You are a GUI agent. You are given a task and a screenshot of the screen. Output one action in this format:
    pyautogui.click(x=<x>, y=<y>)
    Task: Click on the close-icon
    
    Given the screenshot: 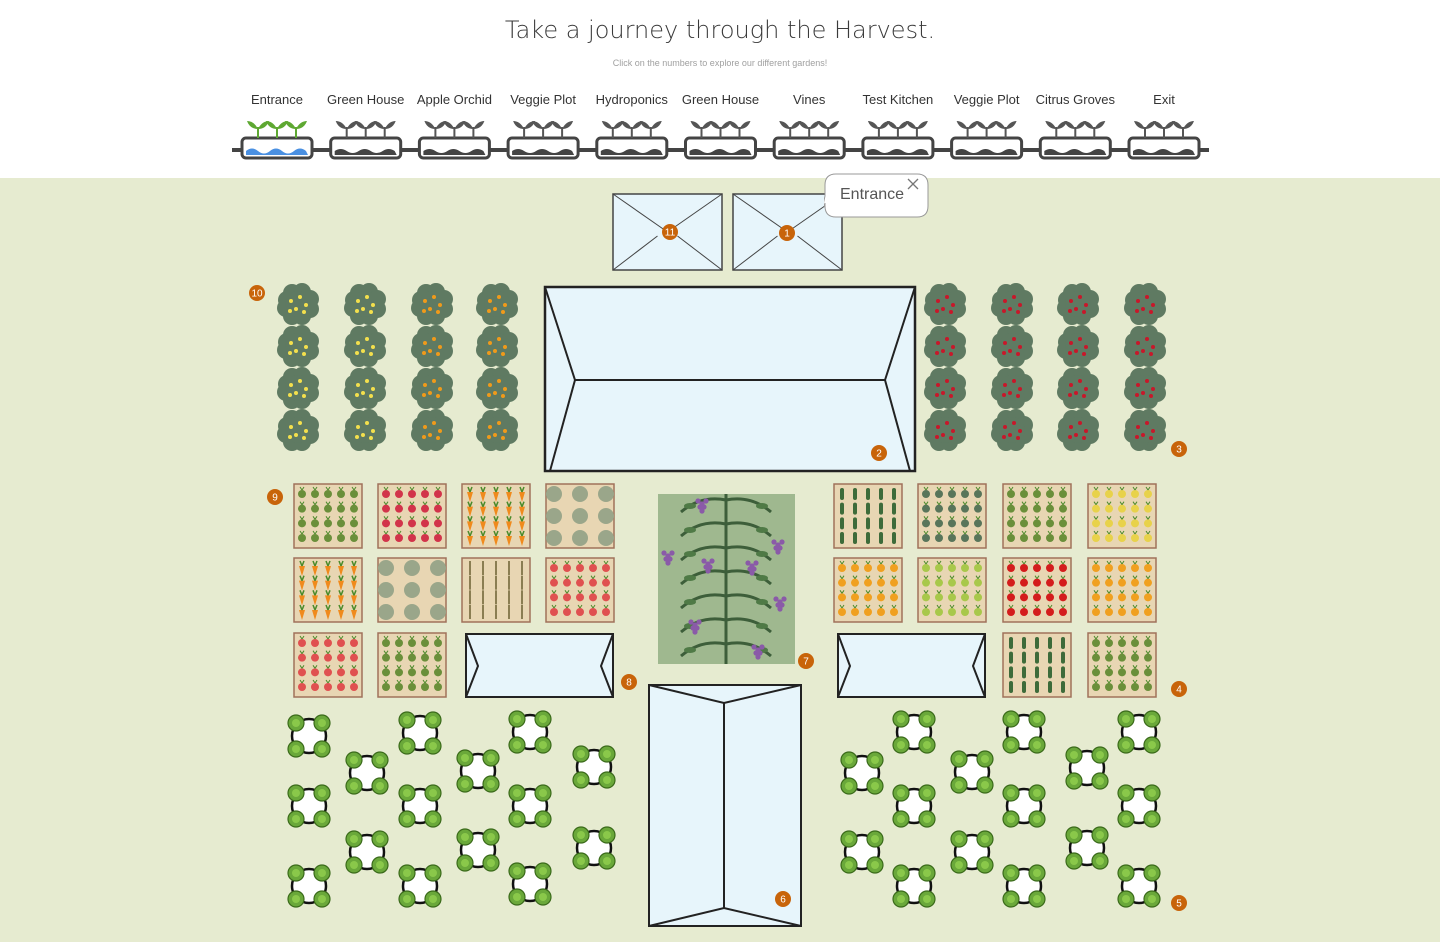 What is the action you would take?
    pyautogui.click(x=913, y=184)
    